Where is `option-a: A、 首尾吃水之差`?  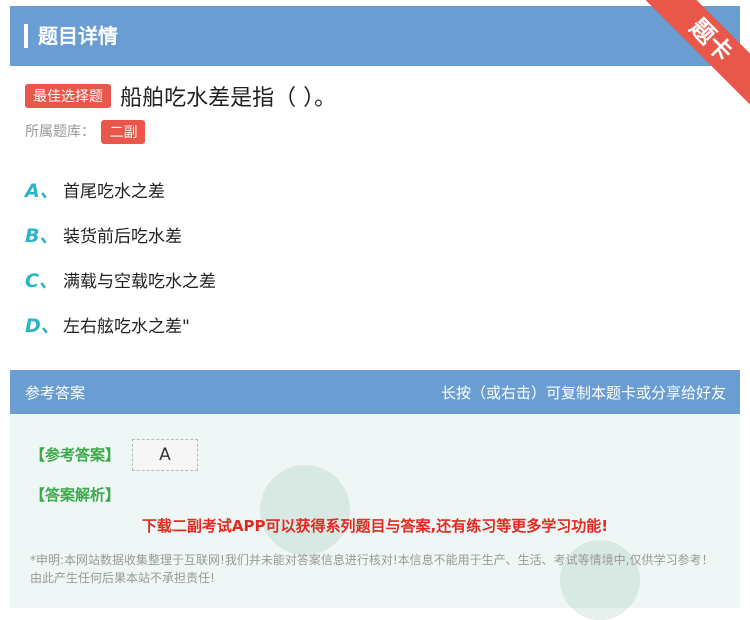 option-a: A、 首尾吃水之差 is located at coordinates (95, 189).